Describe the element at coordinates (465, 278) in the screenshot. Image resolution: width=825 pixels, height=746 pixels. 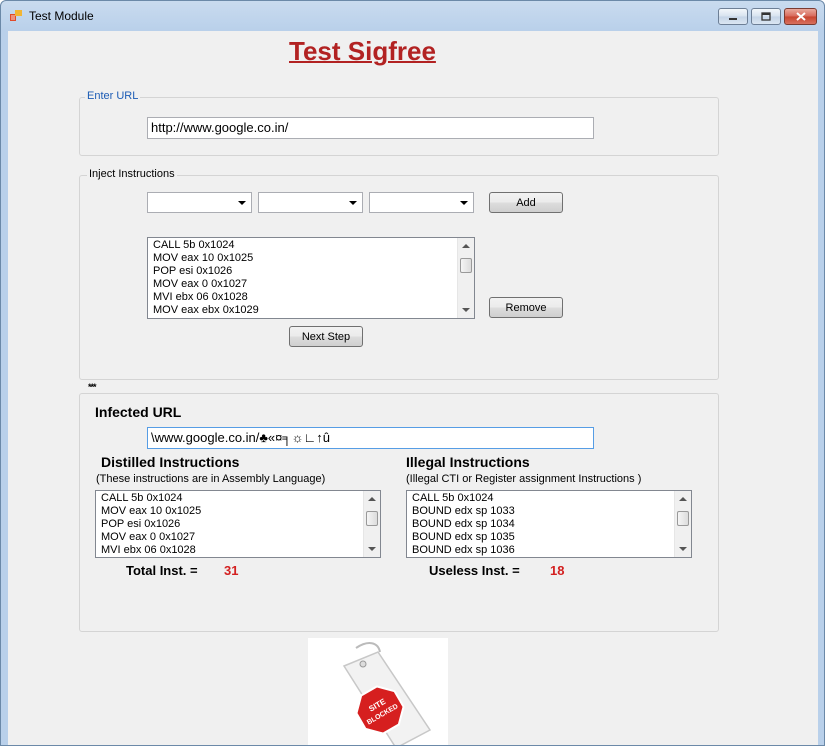
I see `instruction-list-scrollbar` at that location.